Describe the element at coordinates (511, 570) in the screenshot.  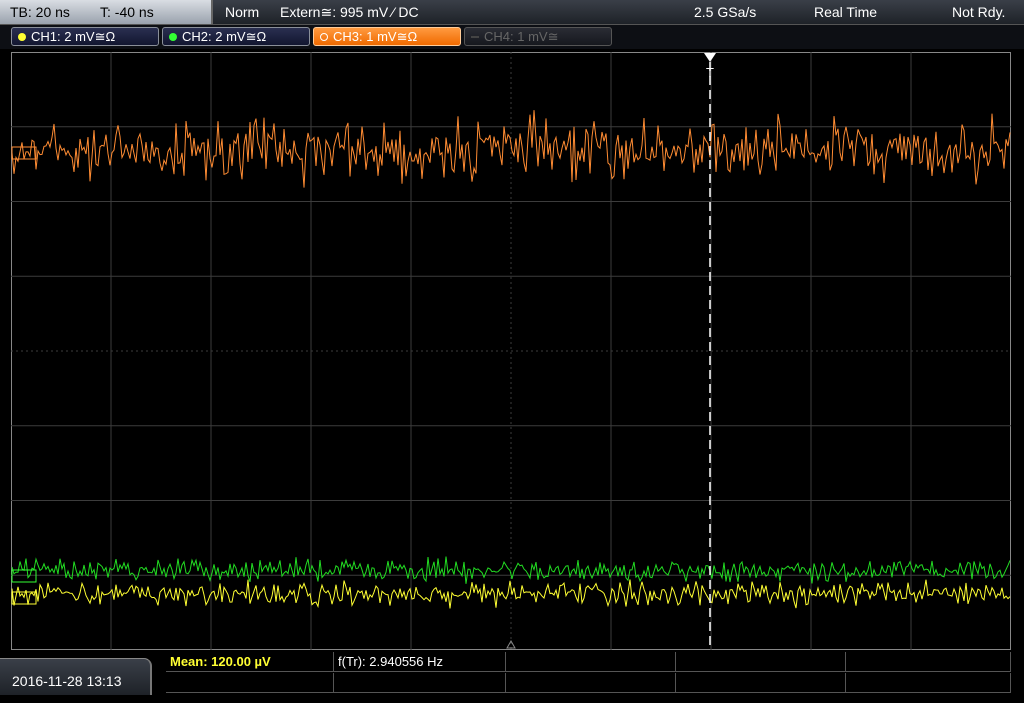
I see `channel-2-waveform` at that location.